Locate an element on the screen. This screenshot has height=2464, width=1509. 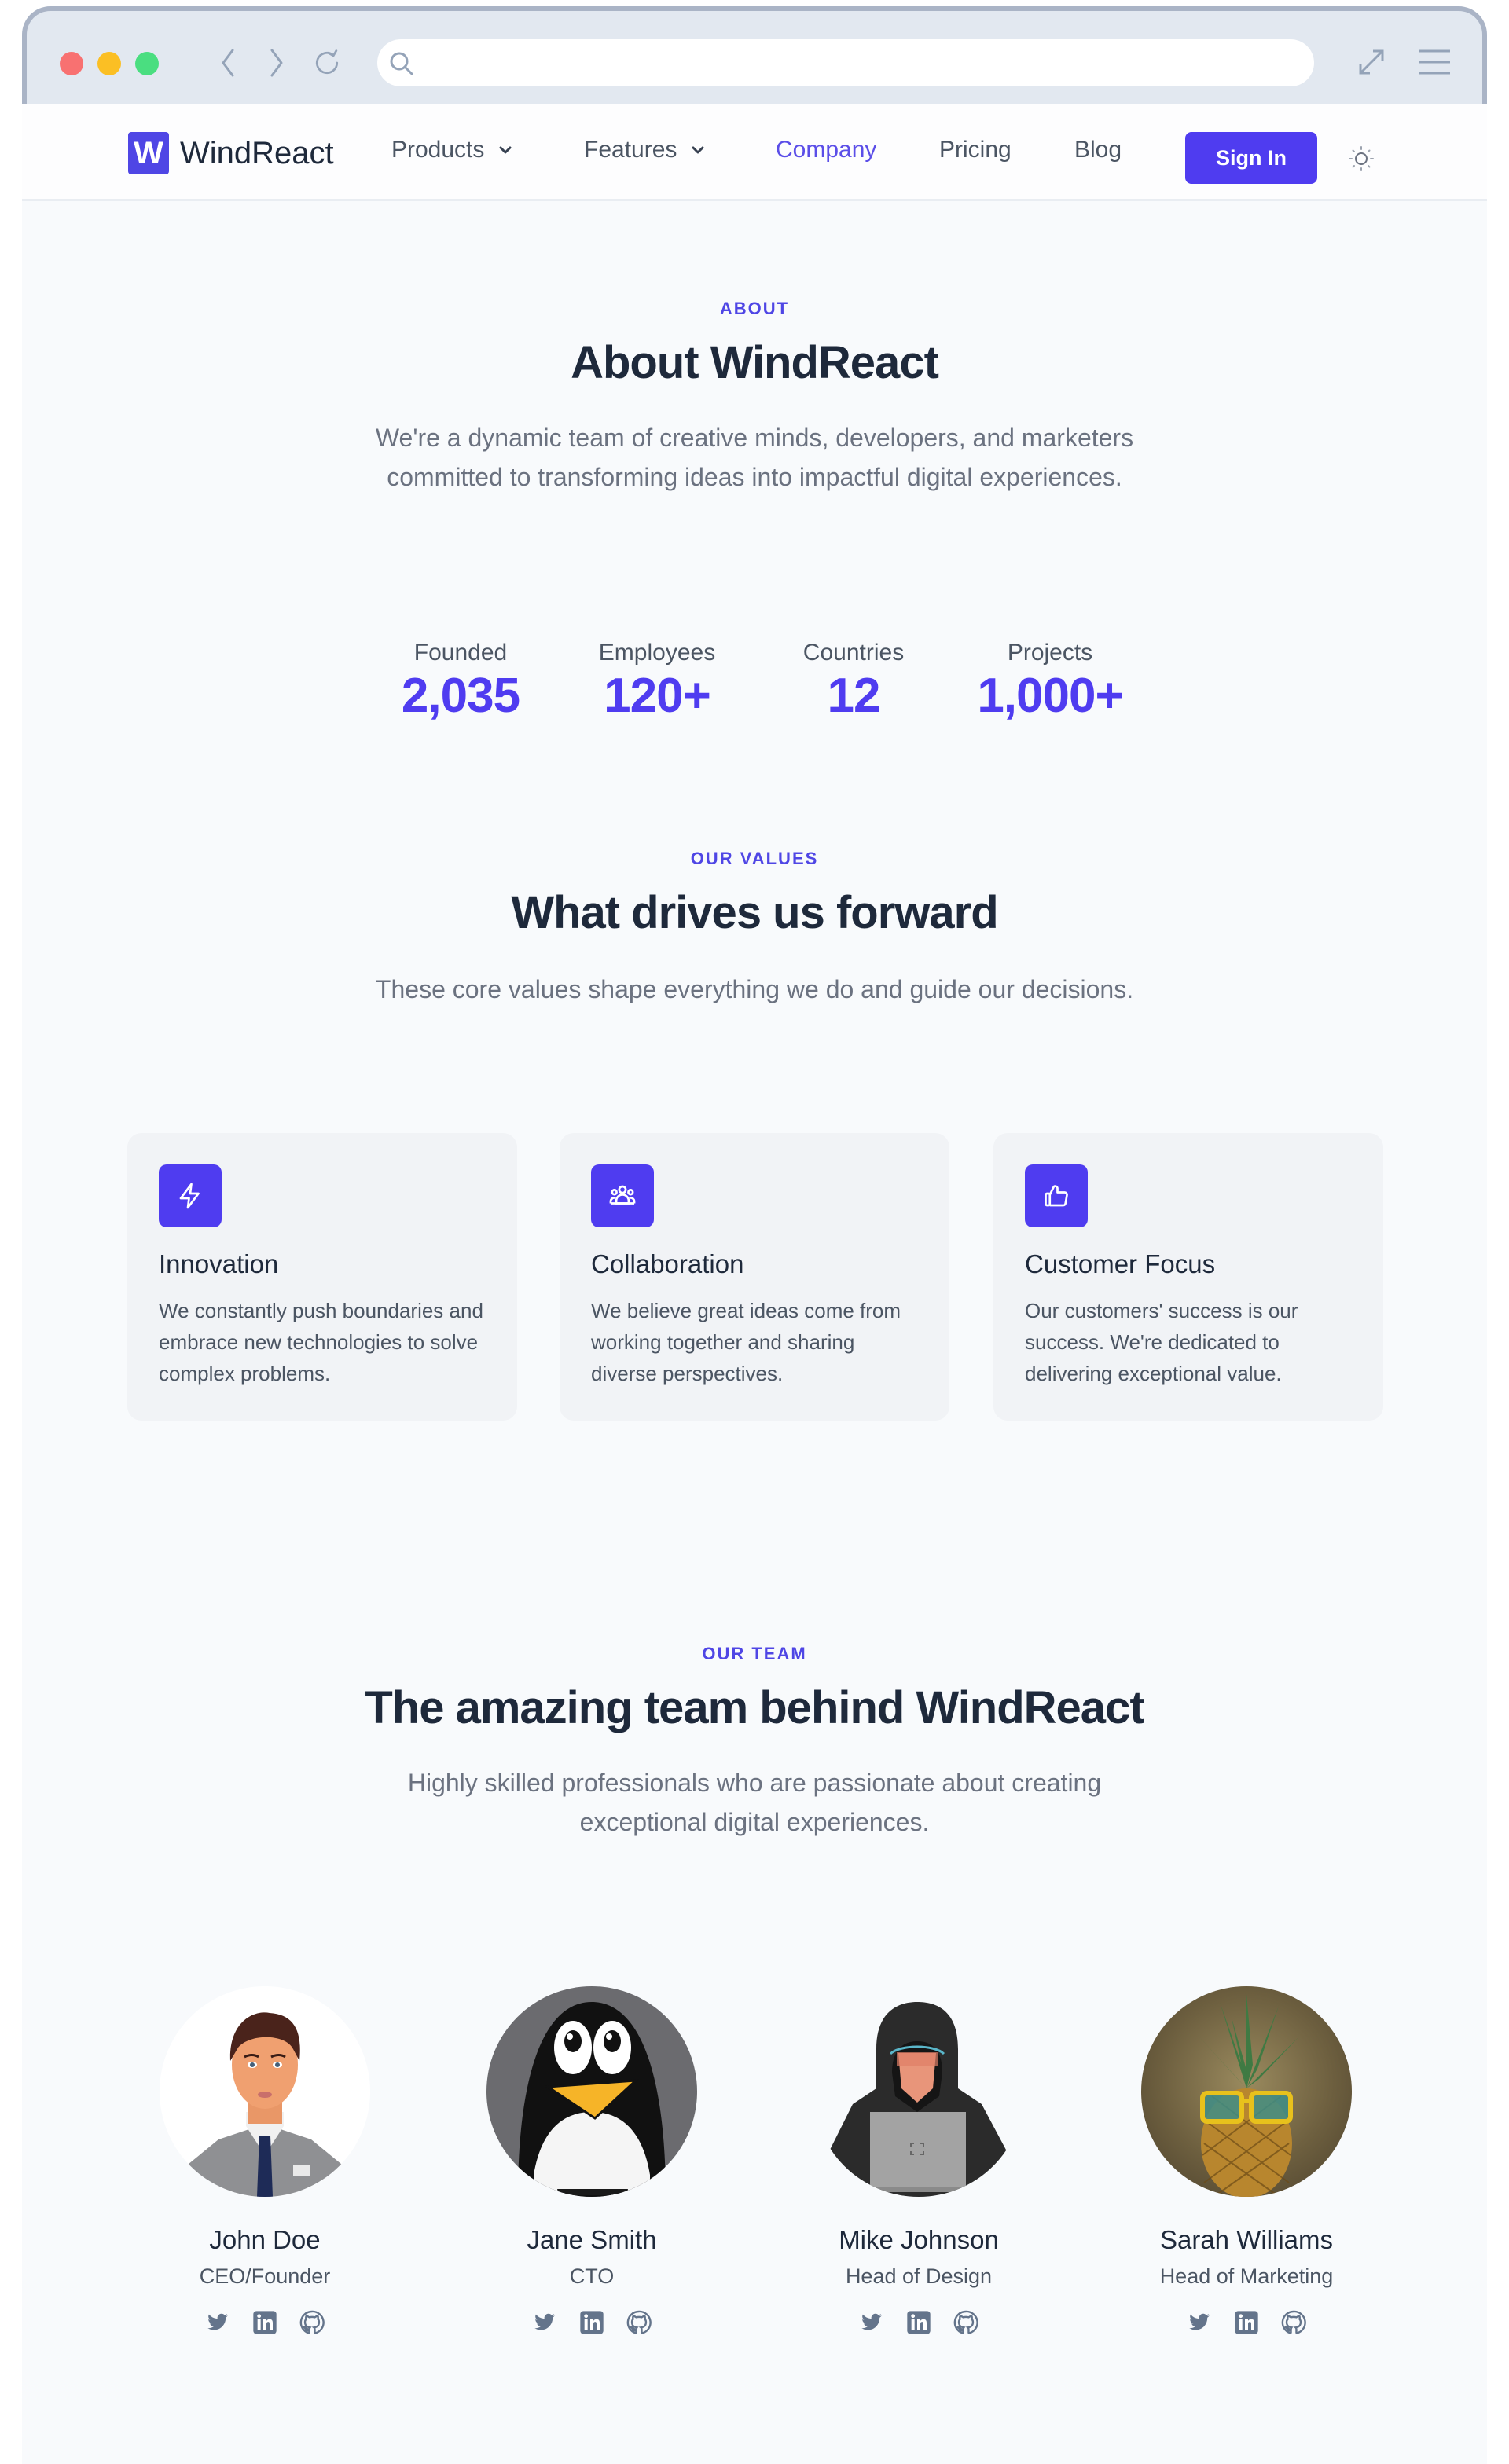
reload-button is located at coordinates (327, 63).